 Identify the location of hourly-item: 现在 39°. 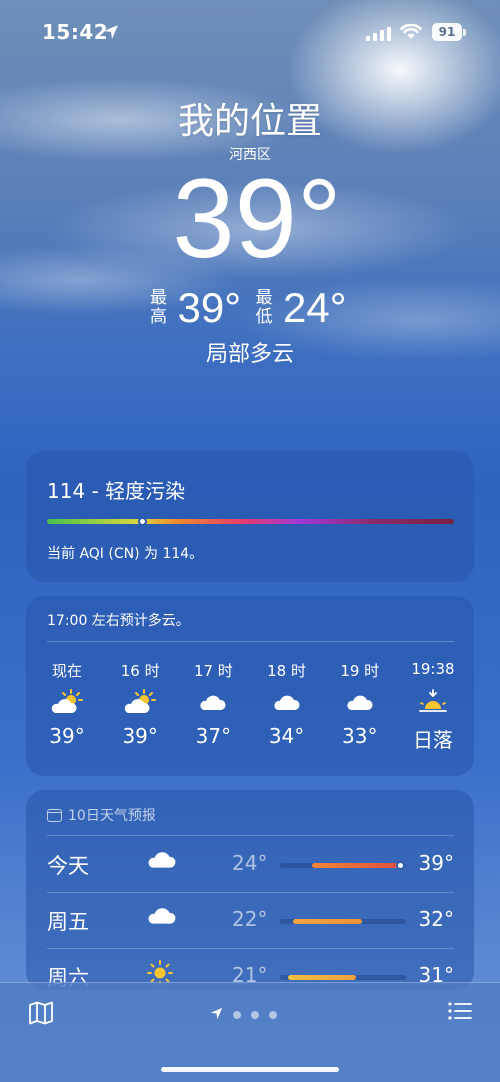
(67, 706).